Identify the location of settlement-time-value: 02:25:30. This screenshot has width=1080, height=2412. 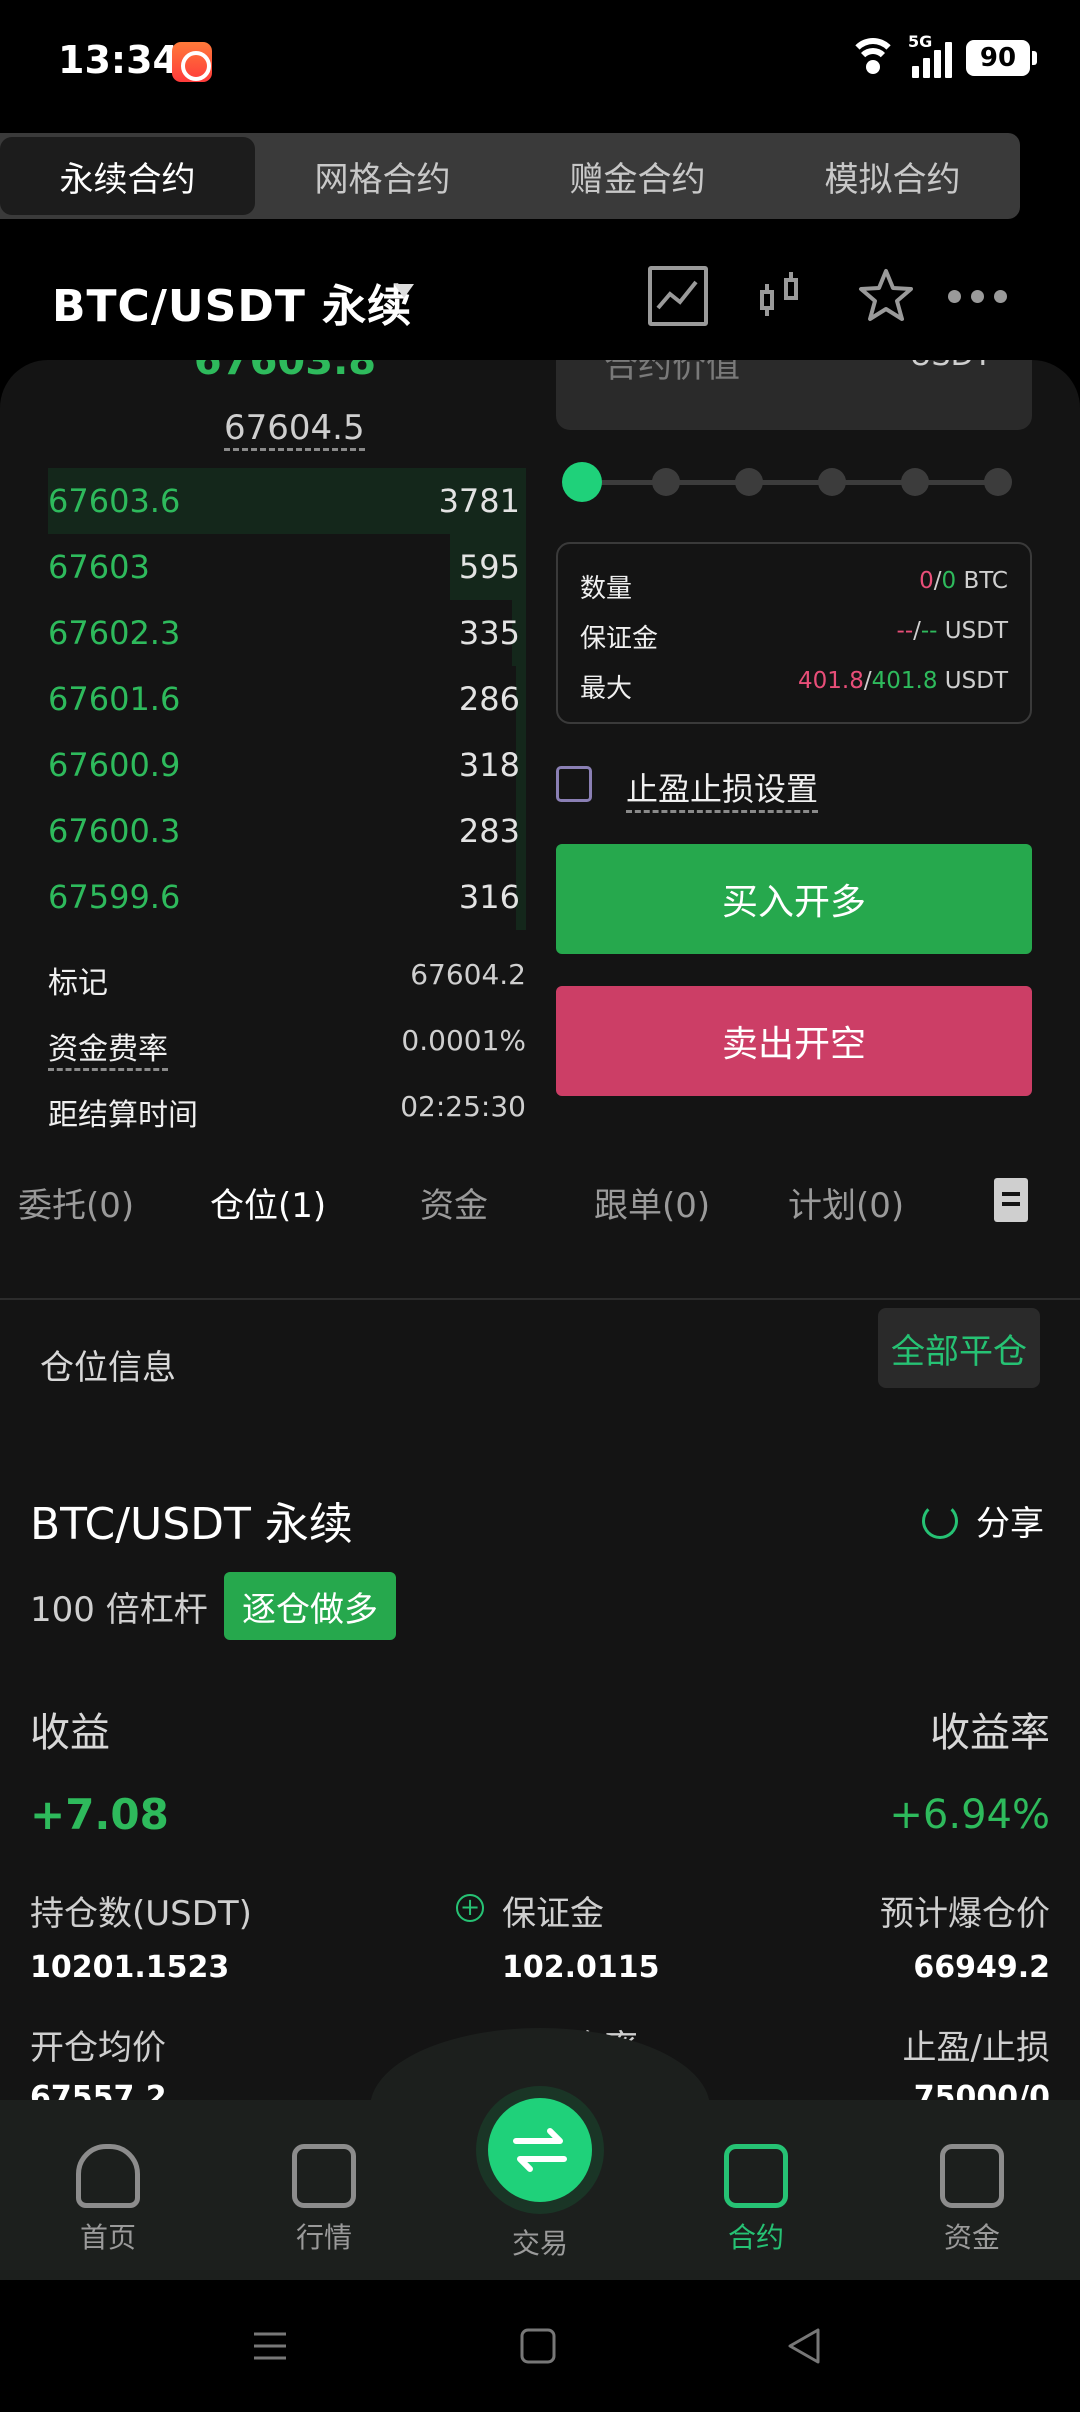
(463, 1106).